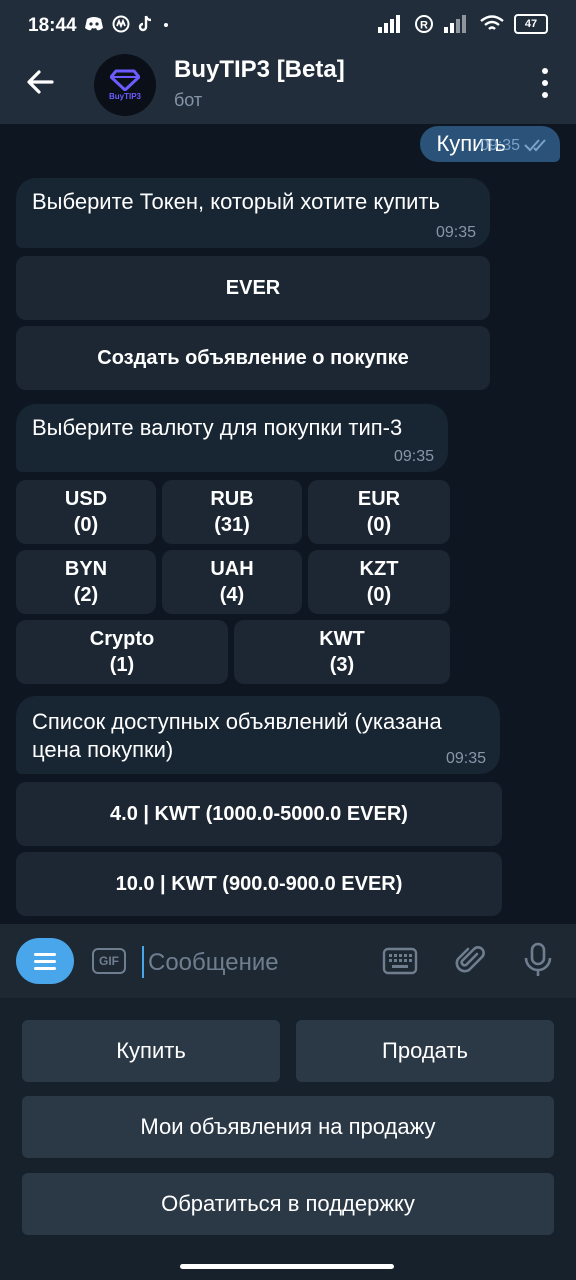  What do you see at coordinates (121, 24) in the screenshot?
I see `coinmarket-icon` at bounding box center [121, 24].